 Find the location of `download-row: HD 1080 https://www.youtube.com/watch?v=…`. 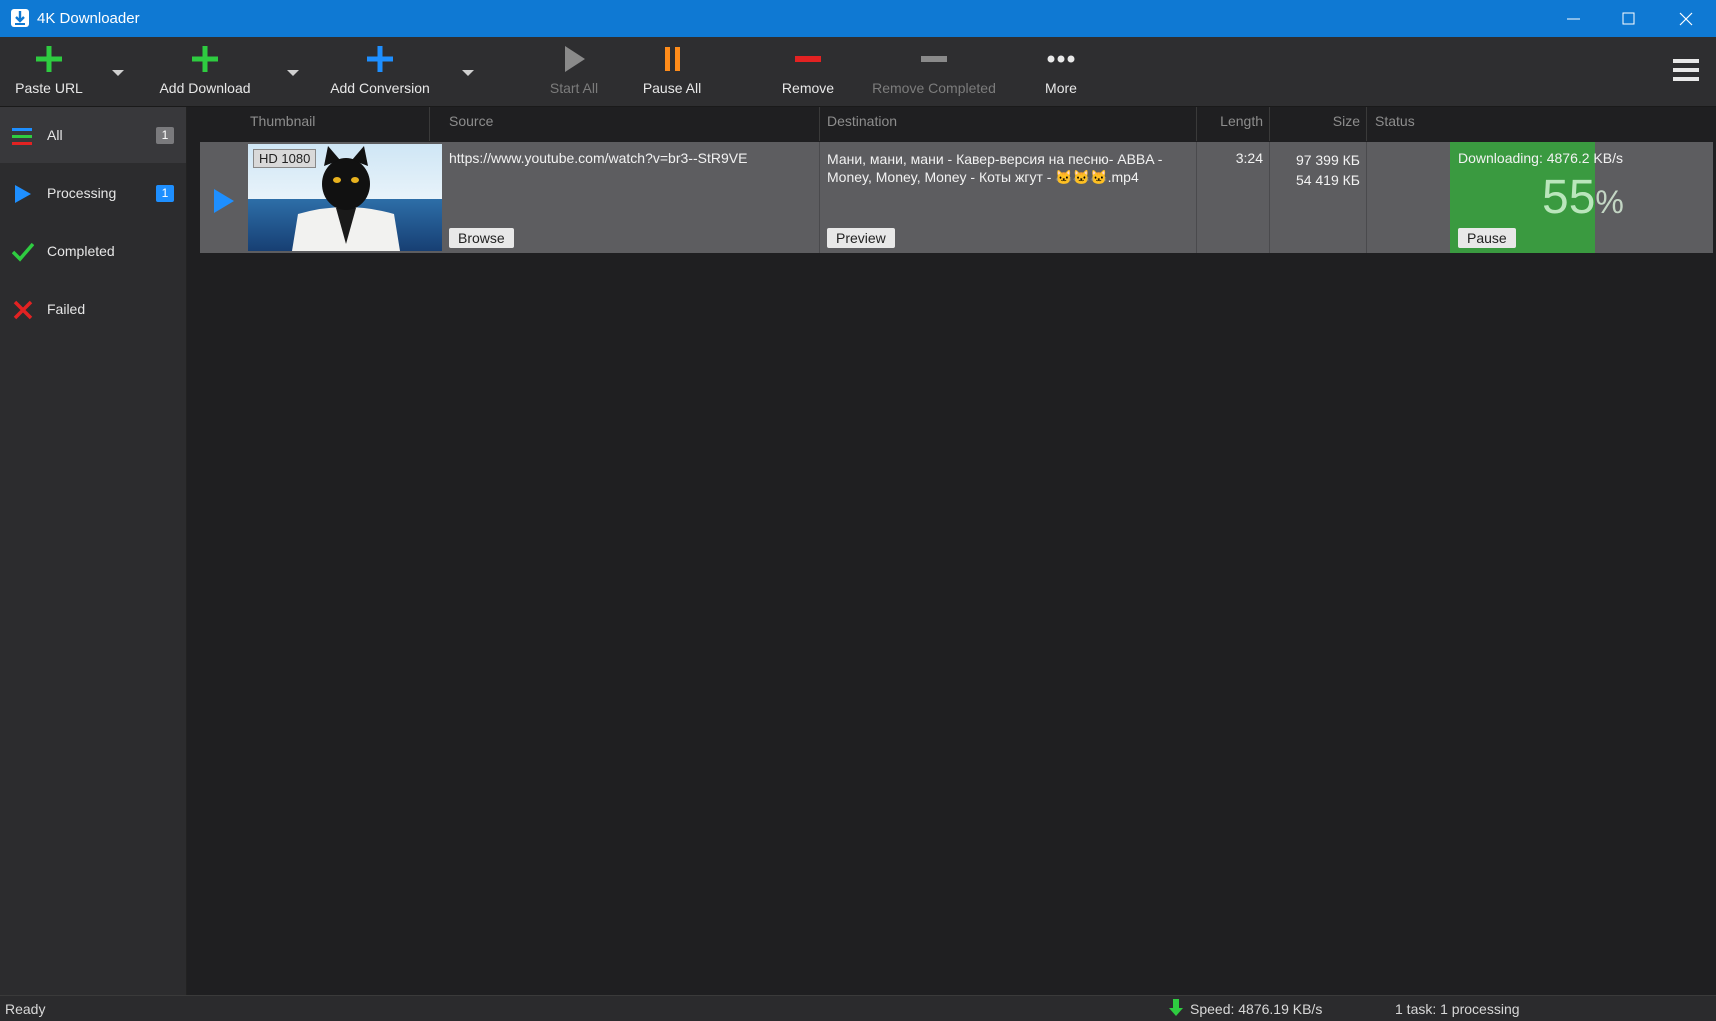

download-row: HD 1080 https://www.youtube.com/watch?v=… is located at coordinates (956, 197).